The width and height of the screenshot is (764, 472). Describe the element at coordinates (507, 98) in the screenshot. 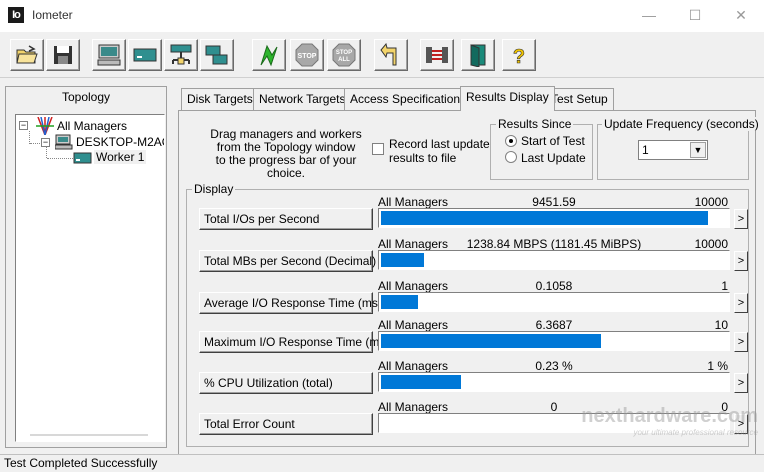

I see `tab-results-display: Results Display` at that location.